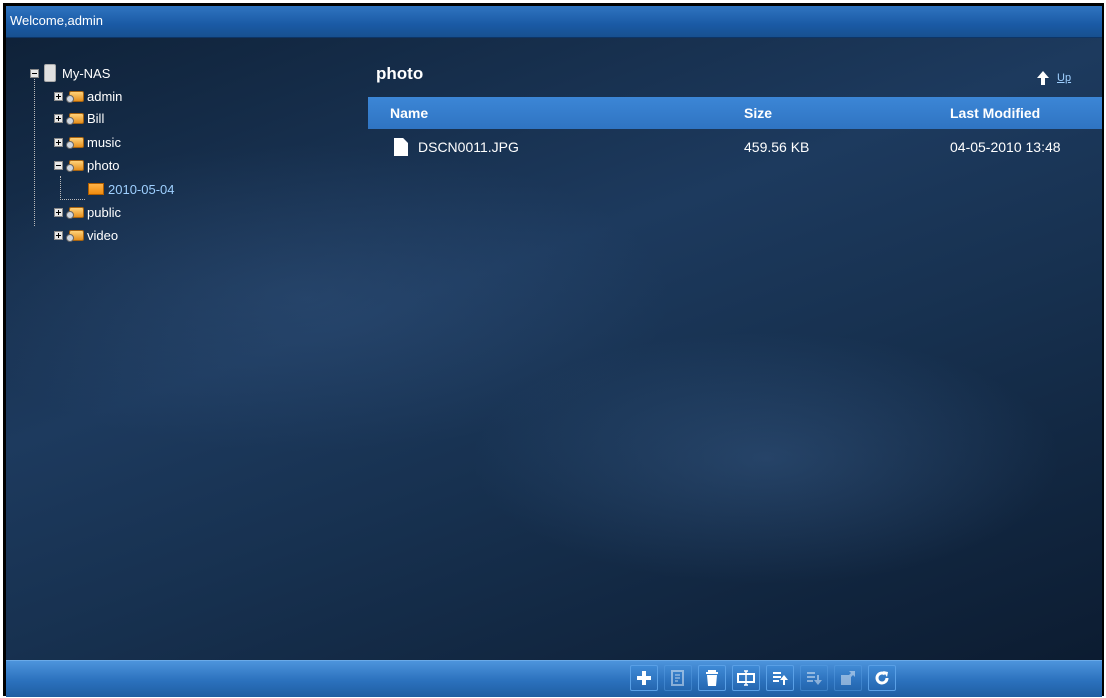  Describe the element at coordinates (763, 678) in the screenshot. I see `action-toolbar` at that location.